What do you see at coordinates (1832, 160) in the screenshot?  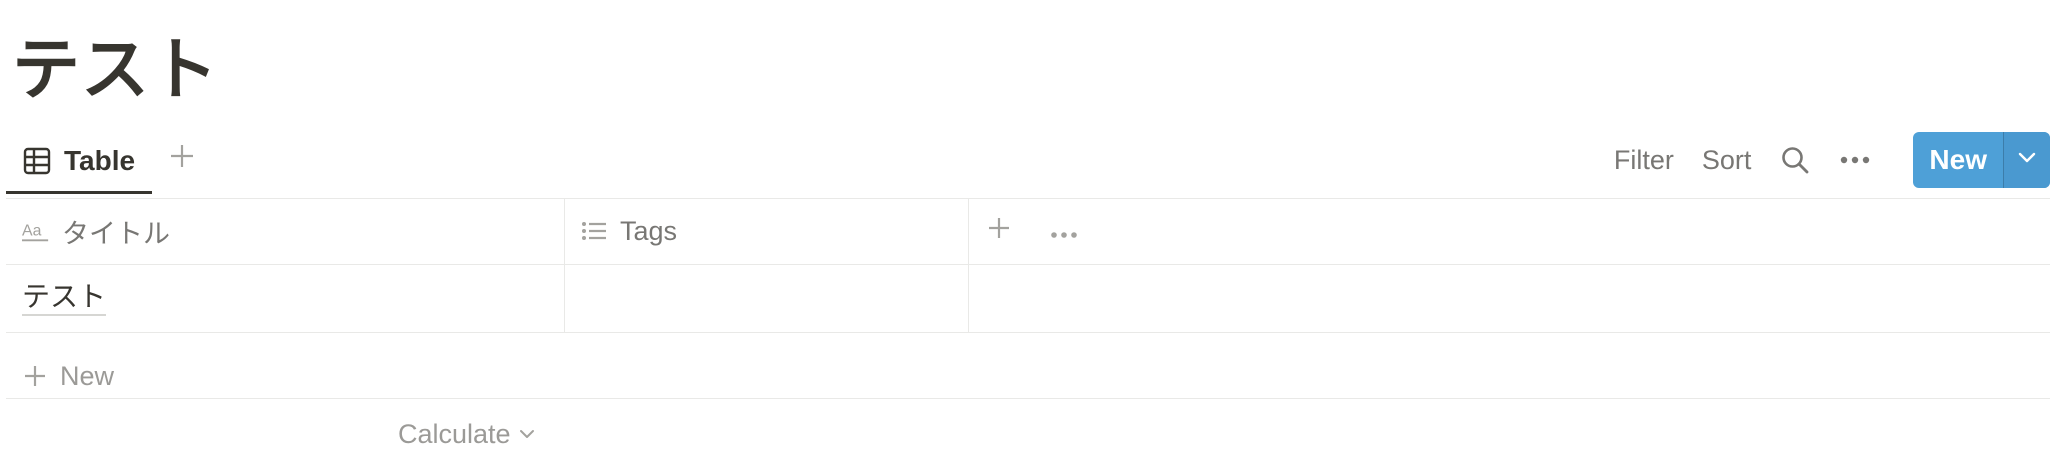 I see `view-toolbar: Filter Sort New` at bounding box center [1832, 160].